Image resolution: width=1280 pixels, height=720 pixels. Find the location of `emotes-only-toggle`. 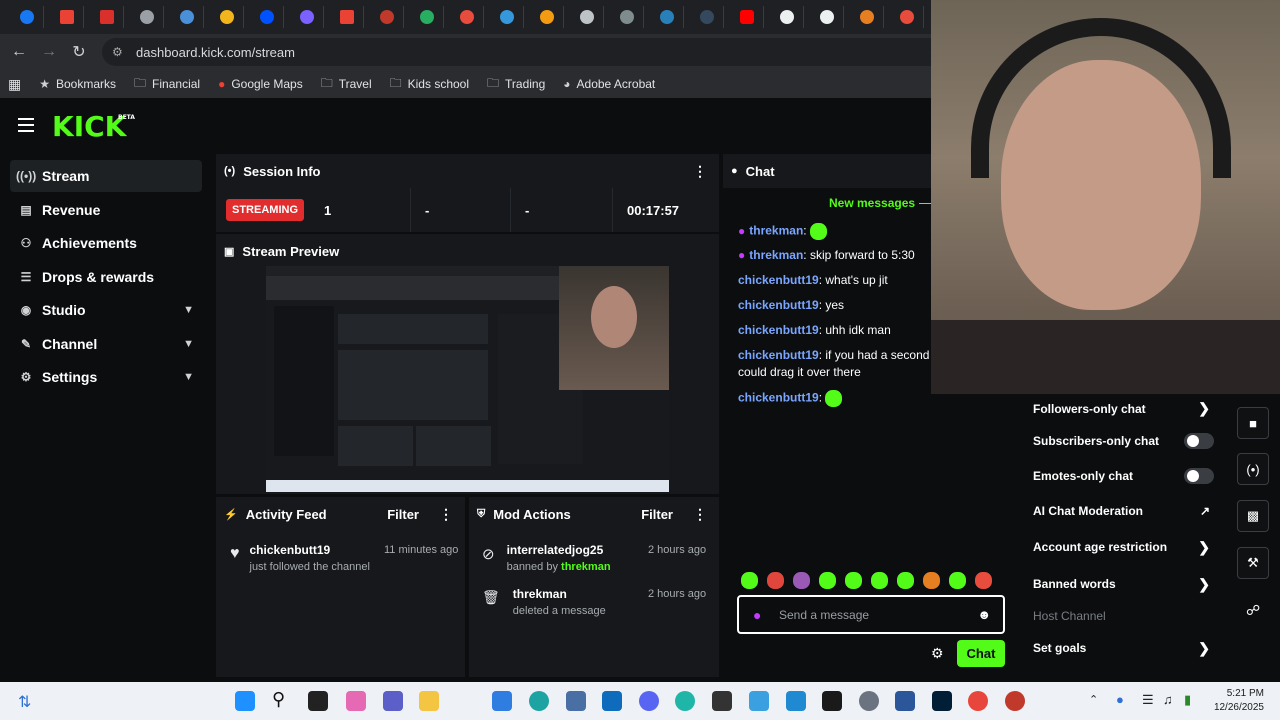

emotes-only-toggle is located at coordinates (1199, 475).